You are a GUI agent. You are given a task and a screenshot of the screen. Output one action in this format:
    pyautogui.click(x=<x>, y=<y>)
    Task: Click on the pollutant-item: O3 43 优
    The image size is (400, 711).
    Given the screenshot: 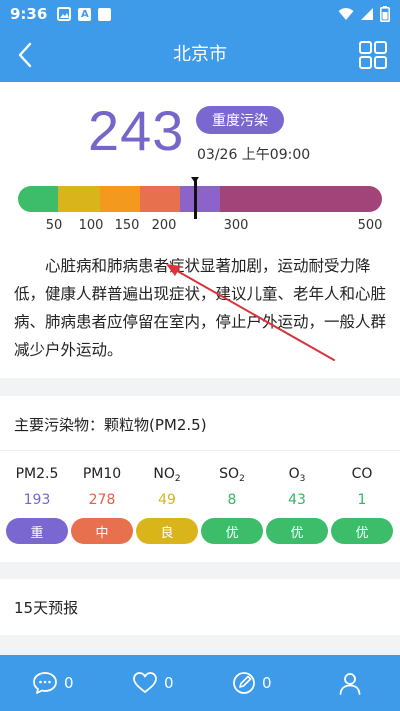 What is the action you would take?
    pyautogui.click(x=297, y=505)
    